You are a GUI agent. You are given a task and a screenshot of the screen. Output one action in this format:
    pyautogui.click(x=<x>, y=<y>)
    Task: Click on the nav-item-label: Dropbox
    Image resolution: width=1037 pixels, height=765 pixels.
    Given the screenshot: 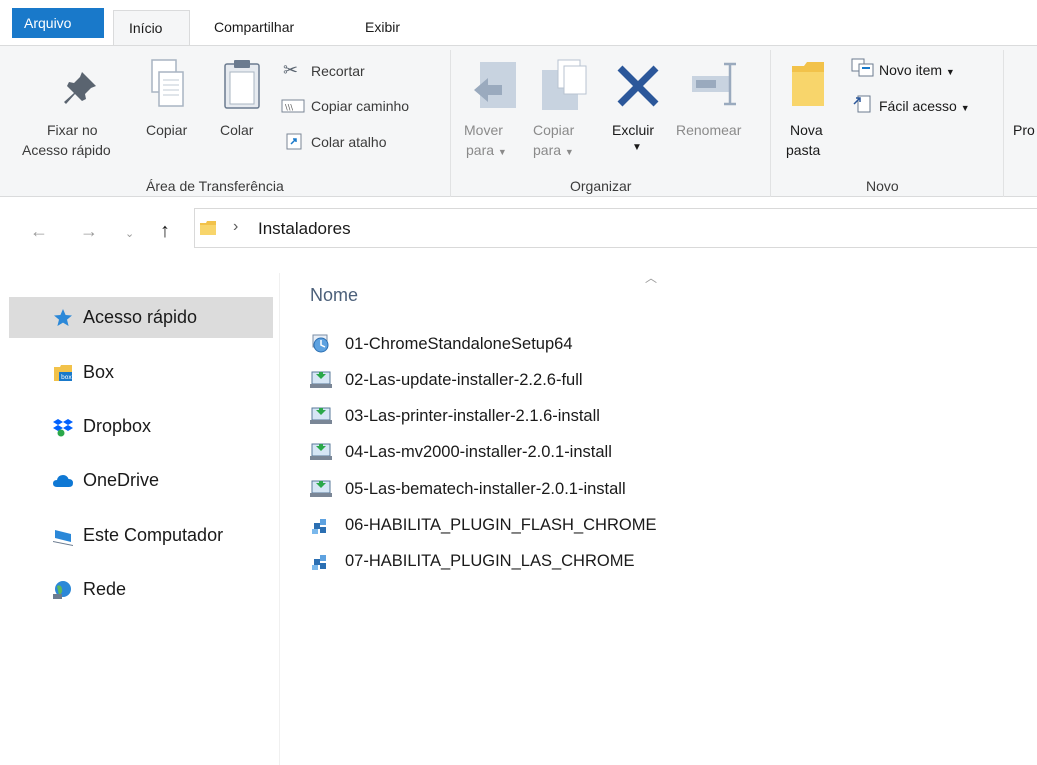 What is the action you would take?
    pyautogui.click(x=117, y=426)
    